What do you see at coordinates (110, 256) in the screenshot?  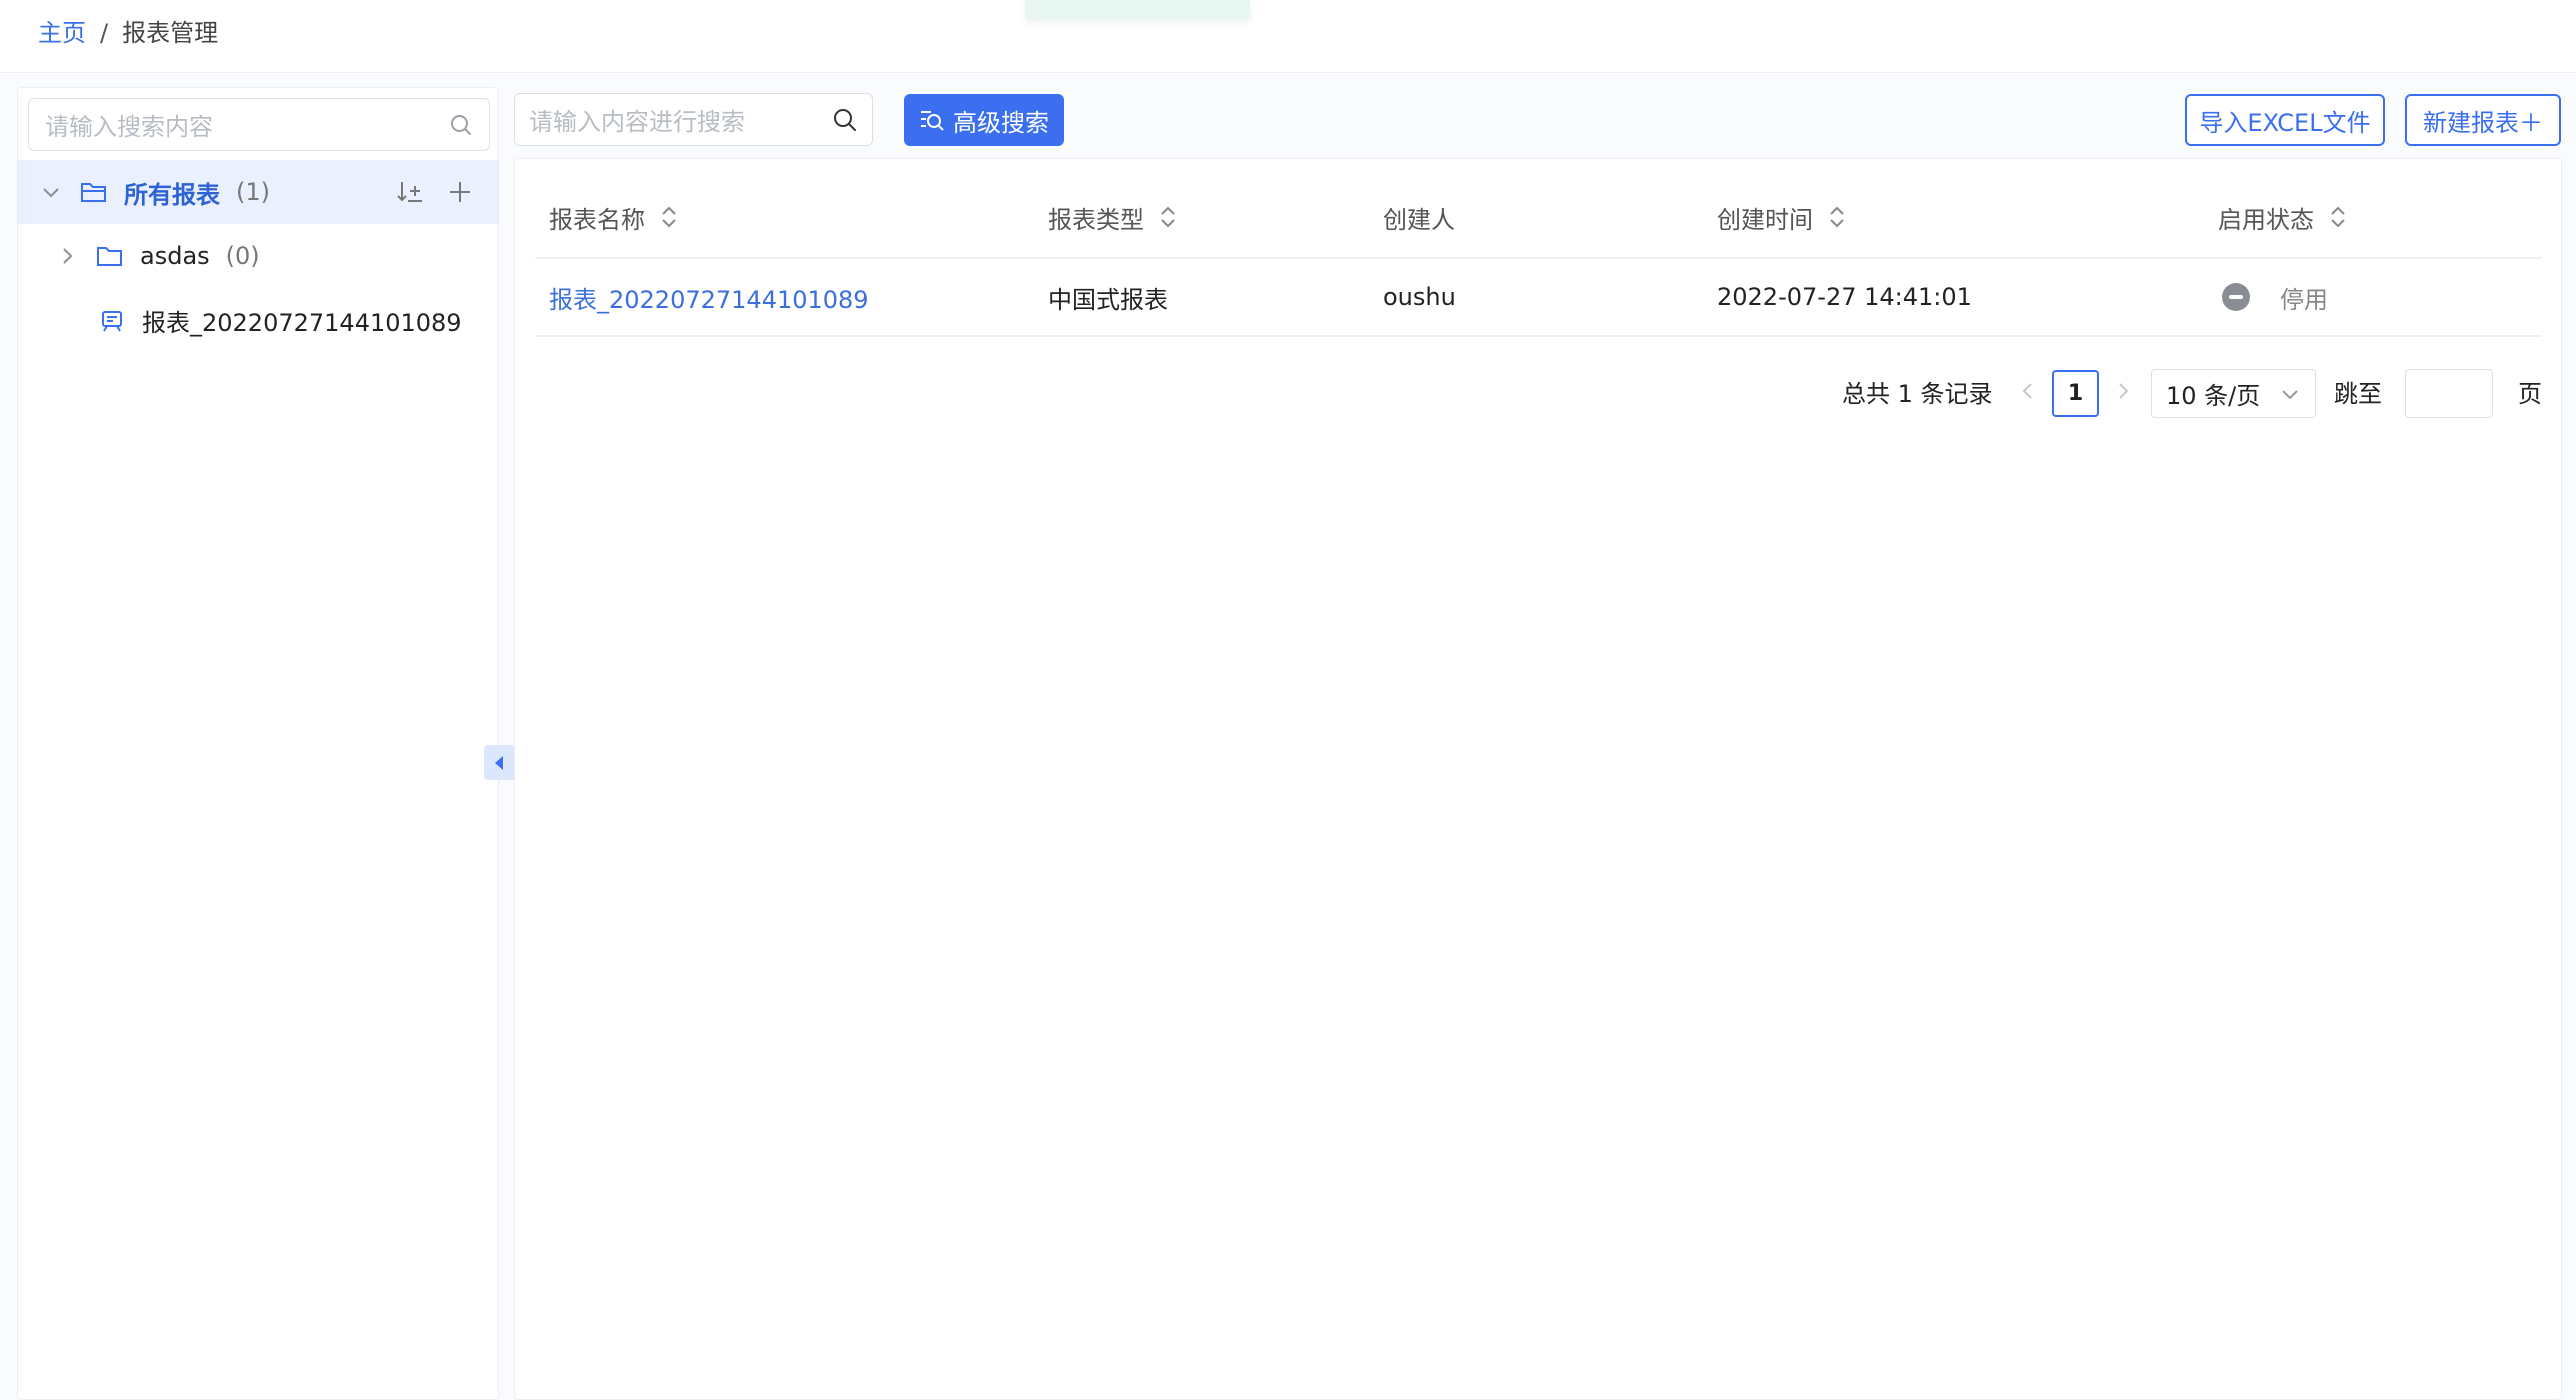 I see `folder-icon` at bounding box center [110, 256].